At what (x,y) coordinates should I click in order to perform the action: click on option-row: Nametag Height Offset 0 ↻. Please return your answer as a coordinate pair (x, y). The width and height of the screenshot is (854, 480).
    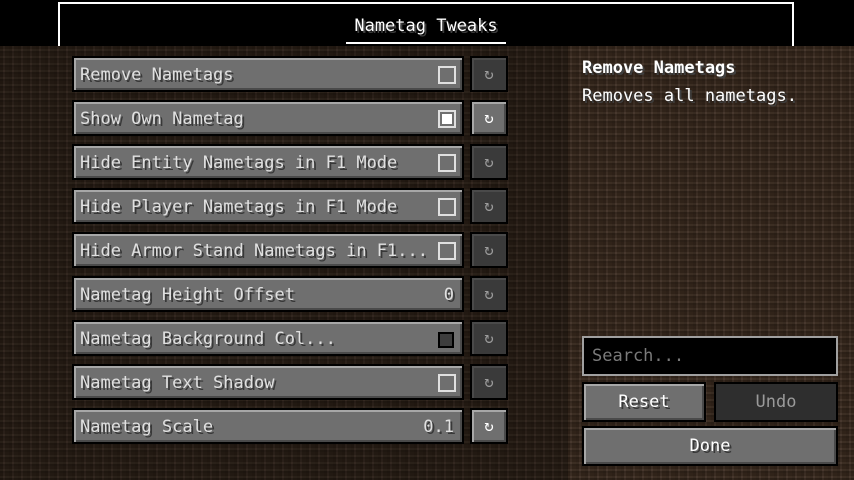
    Looking at the image, I should click on (290, 294).